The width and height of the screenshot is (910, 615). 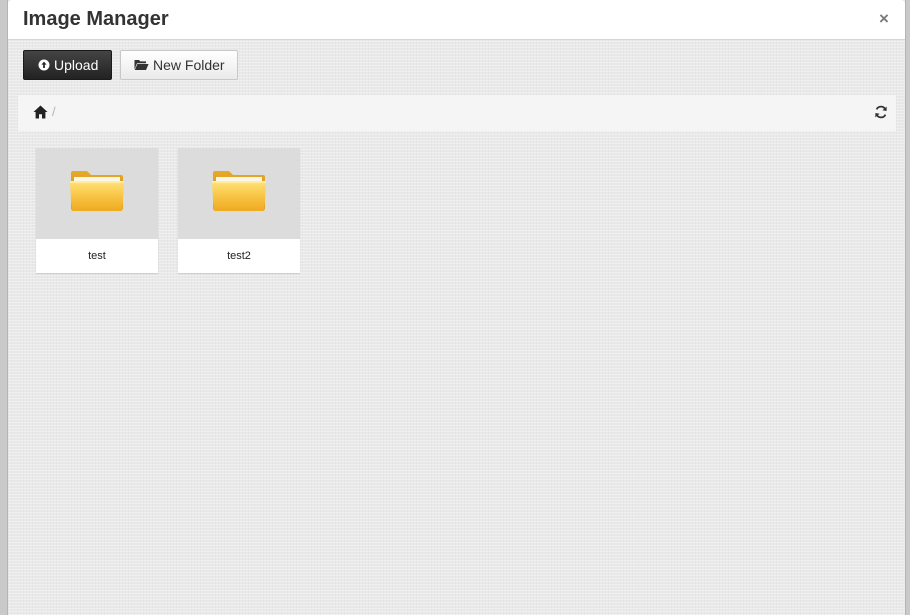 I want to click on upload-button: Upload, so click(x=67, y=65).